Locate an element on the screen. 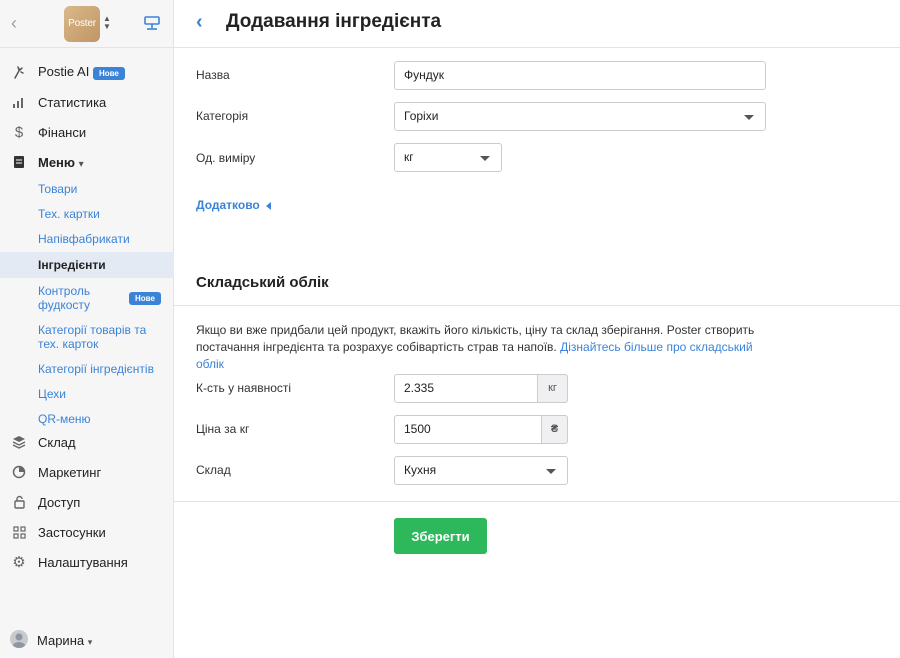  switch-account-icon: ▲ ▼ is located at coordinates (107, 23).